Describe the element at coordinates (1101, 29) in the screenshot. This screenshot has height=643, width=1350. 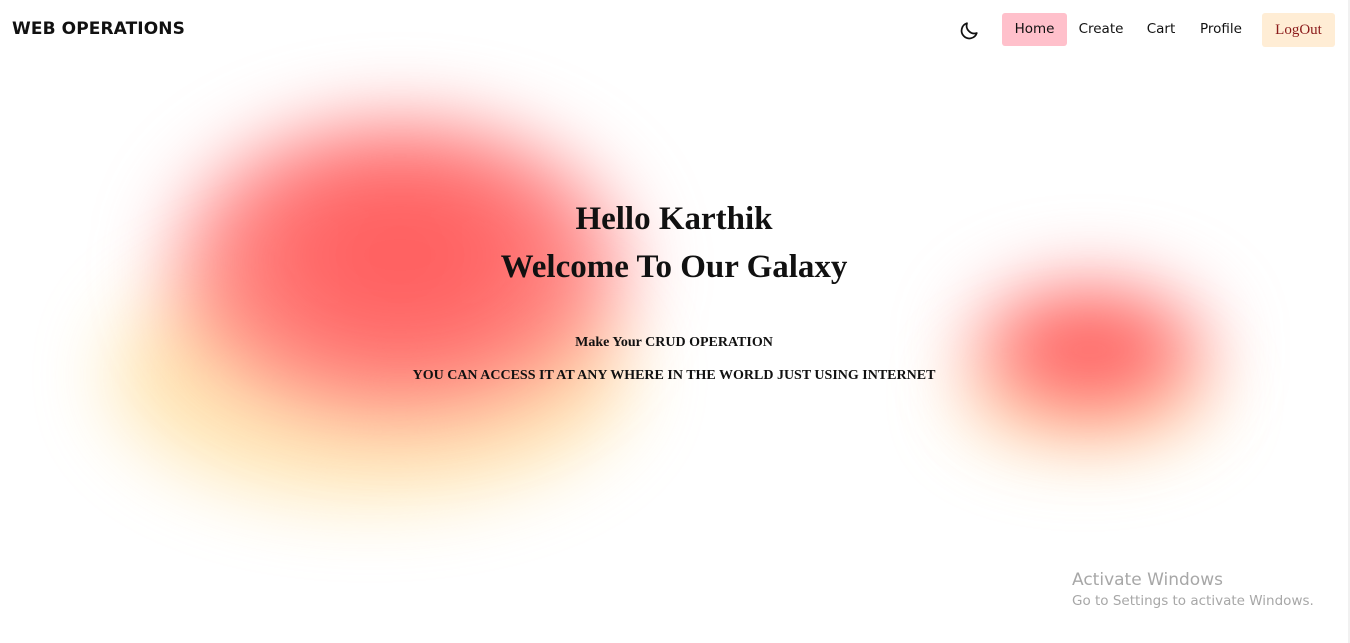
I see `nav-create-link: Create` at that location.